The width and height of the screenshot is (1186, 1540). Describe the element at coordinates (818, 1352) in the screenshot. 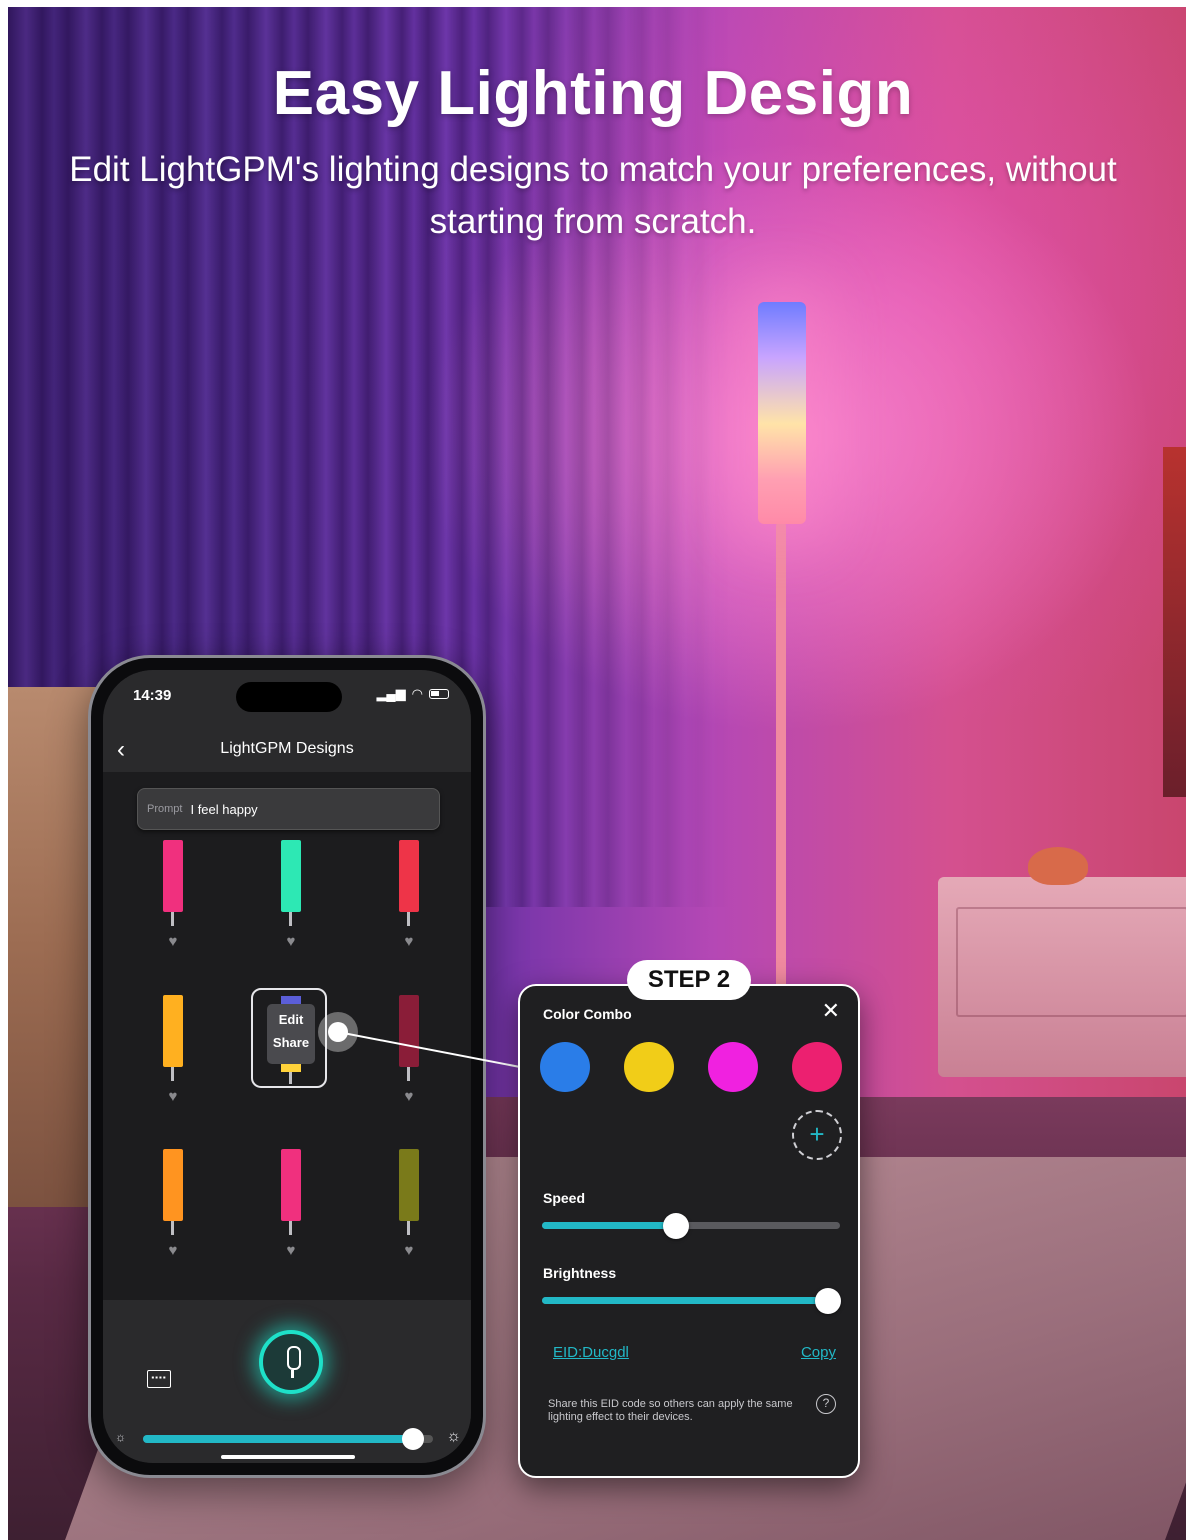

I see `copy-link: Copy` at that location.